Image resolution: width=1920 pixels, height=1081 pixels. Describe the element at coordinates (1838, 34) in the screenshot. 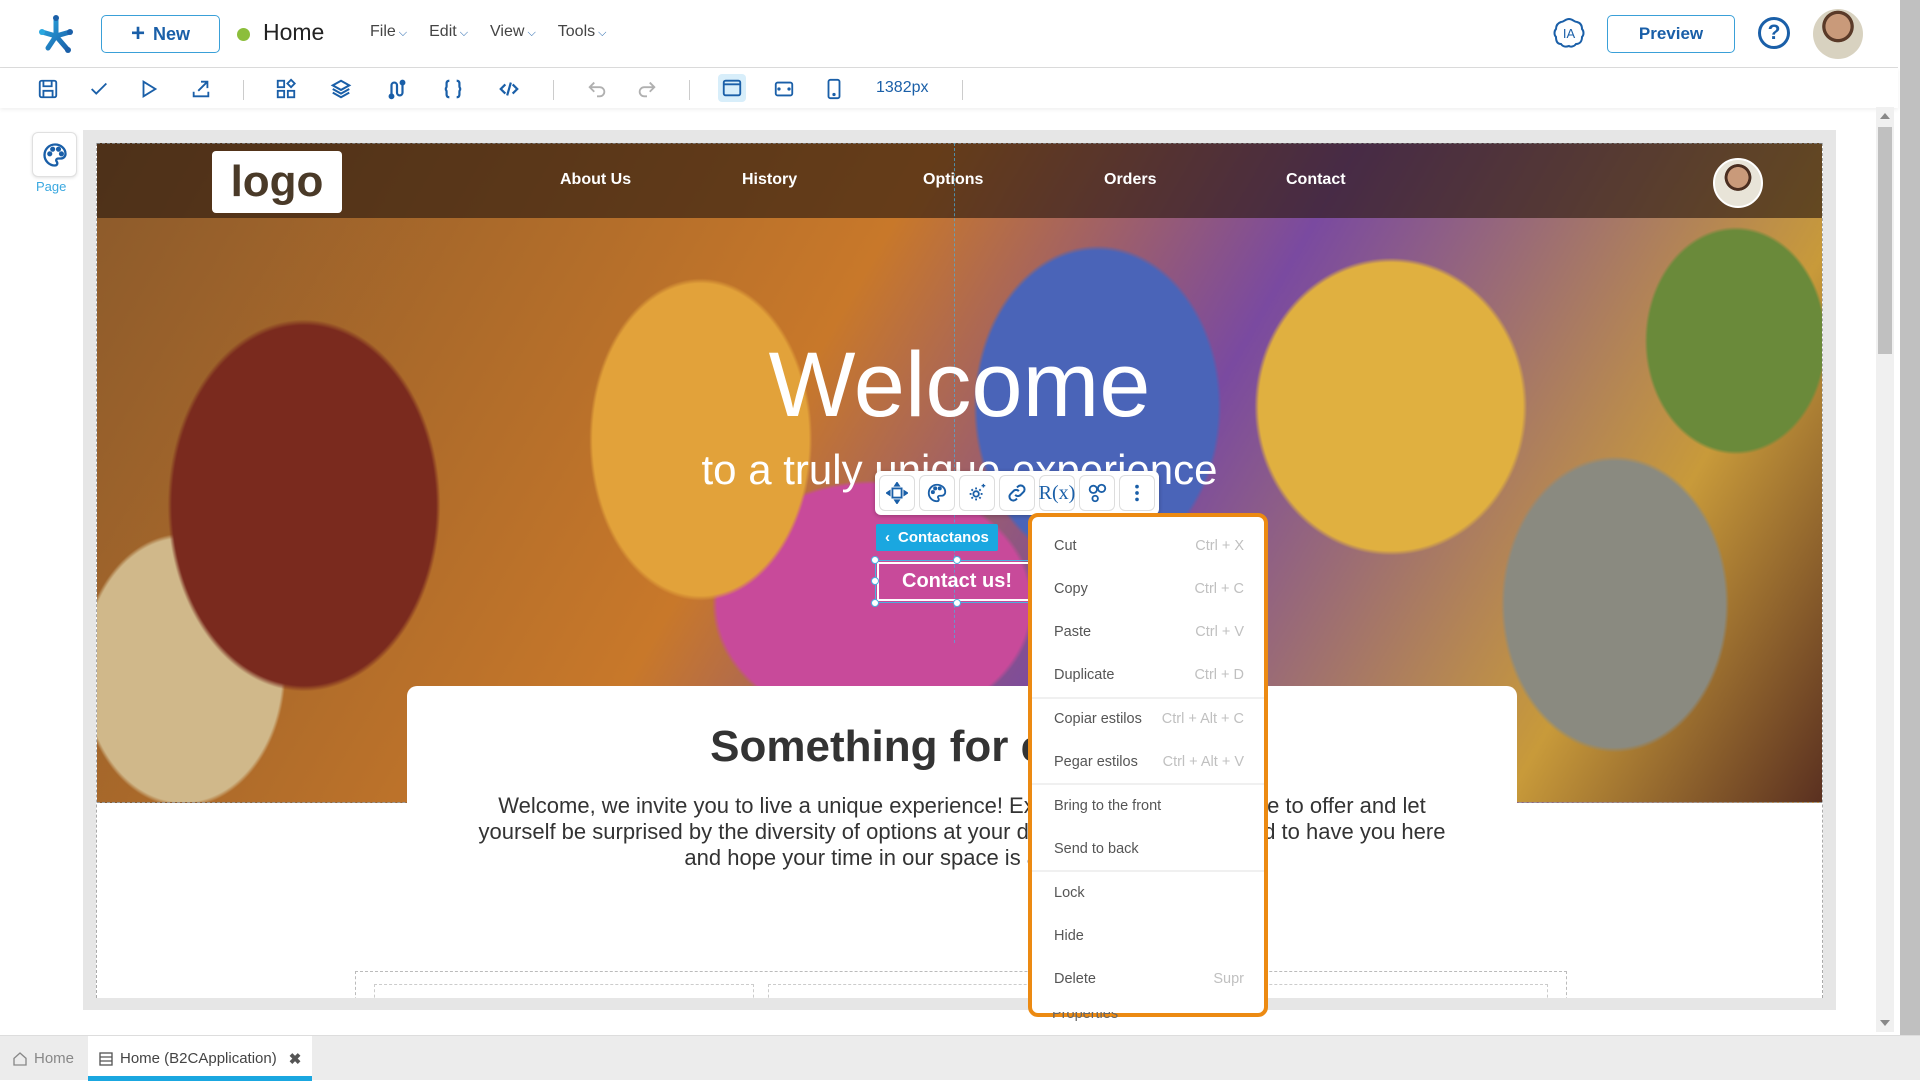

I see `user-avatar` at that location.